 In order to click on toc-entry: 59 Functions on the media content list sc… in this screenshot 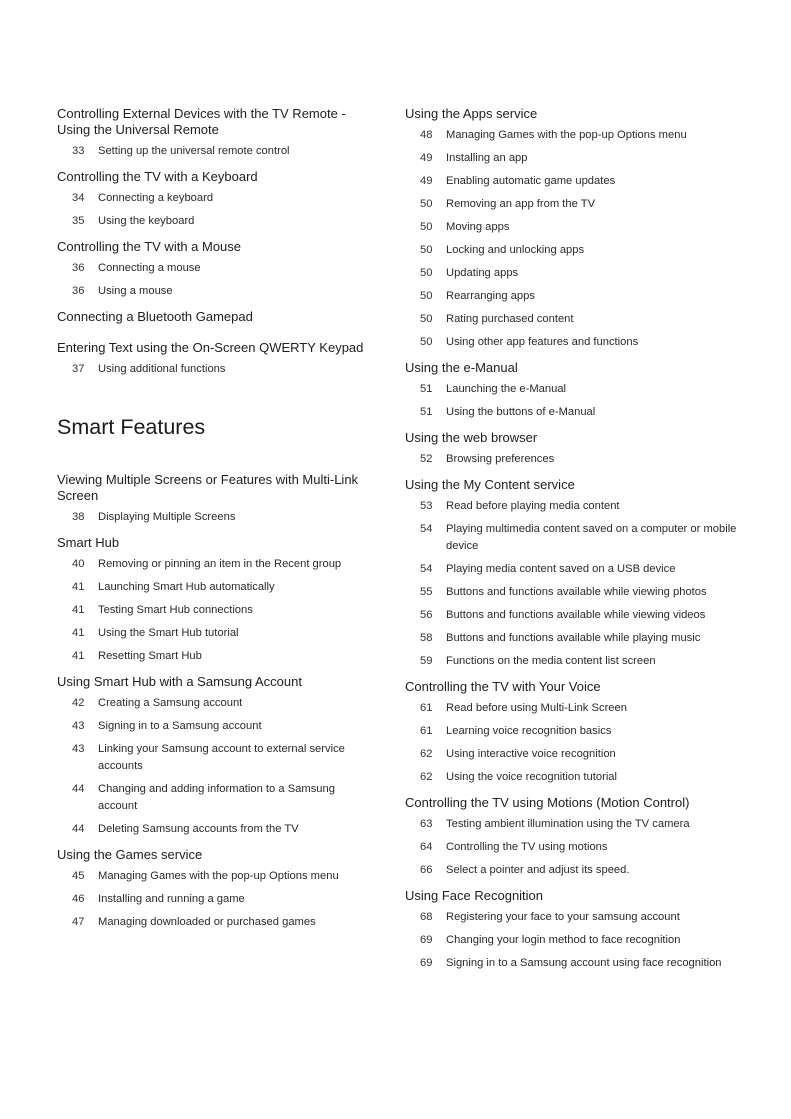, I will do `click(575, 661)`.